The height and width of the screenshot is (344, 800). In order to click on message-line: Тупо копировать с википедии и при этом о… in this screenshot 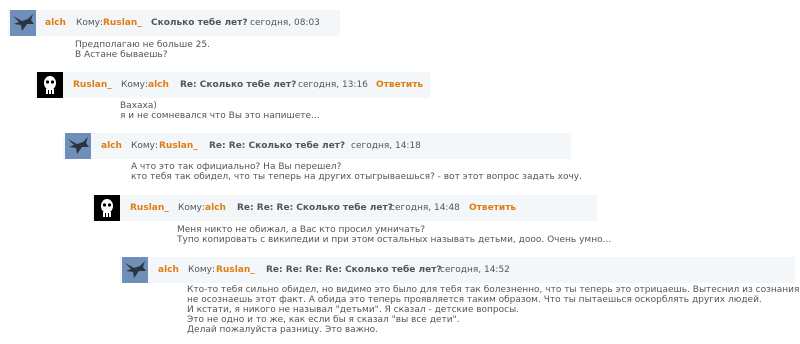, I will do `click(394, 240)`.